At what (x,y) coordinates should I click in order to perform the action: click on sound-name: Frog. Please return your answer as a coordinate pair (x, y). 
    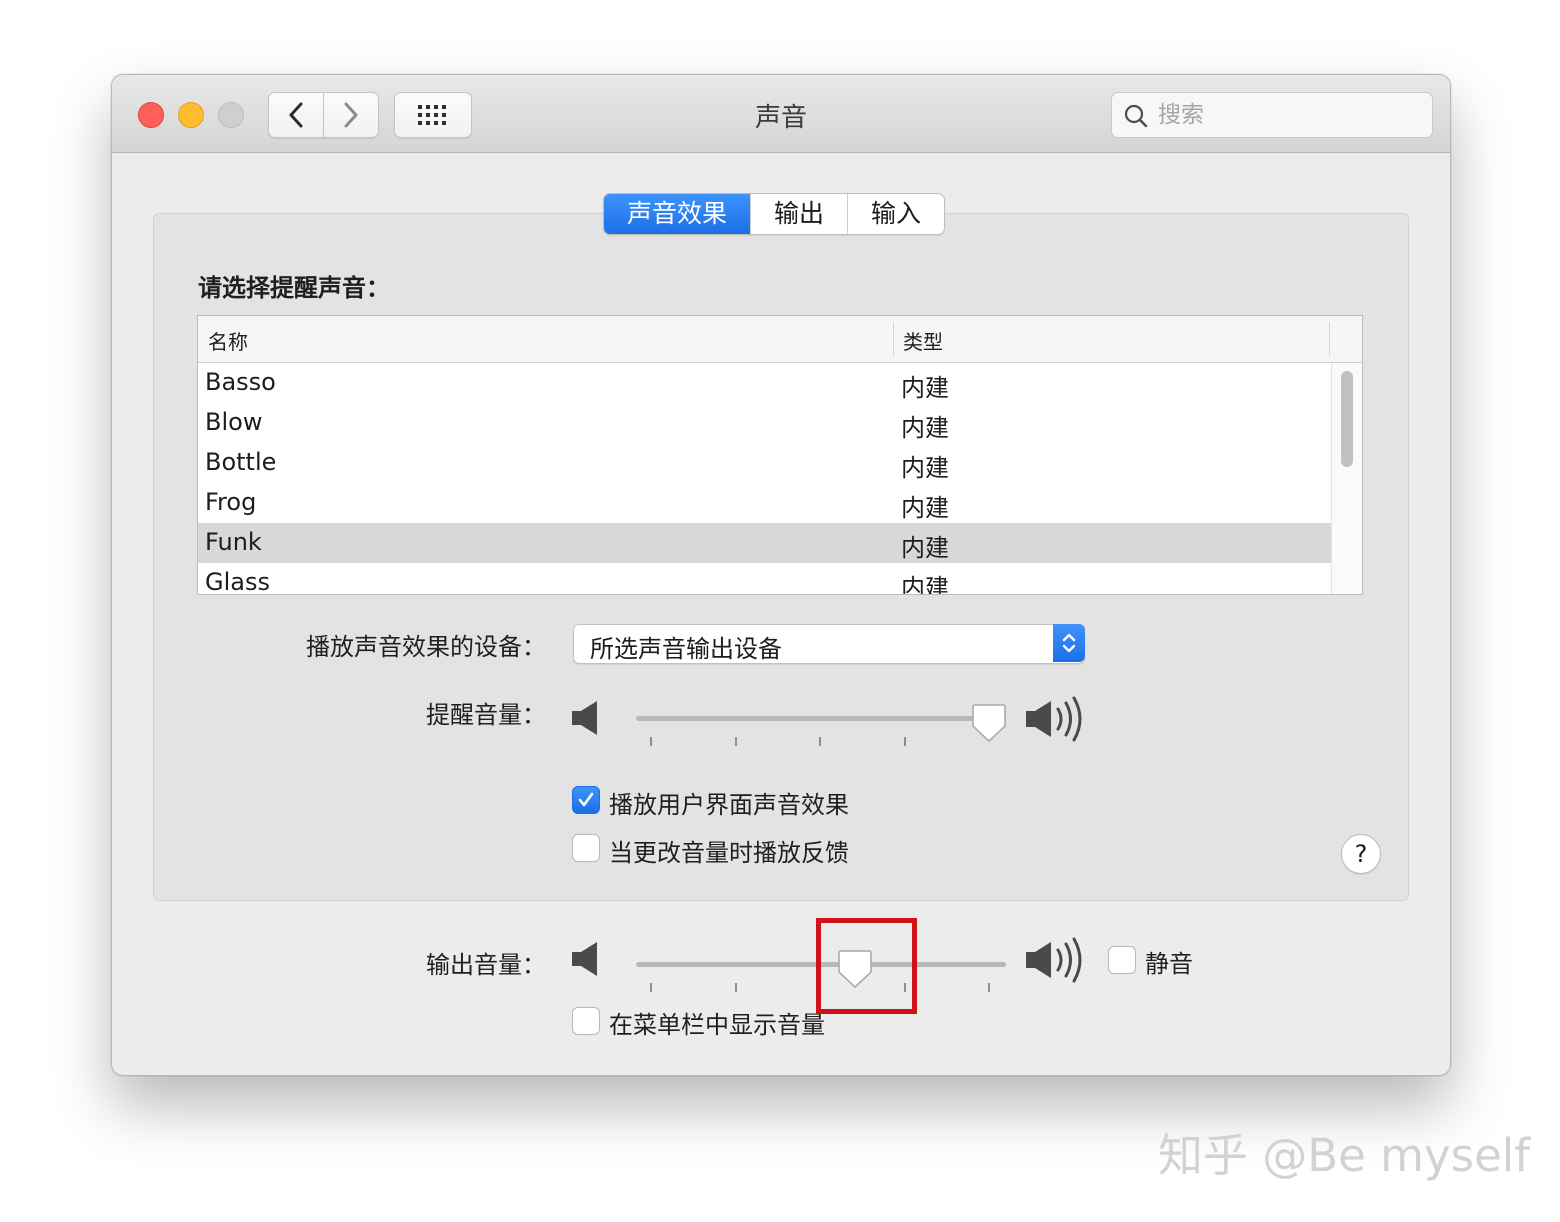
    Looking at the image, I should click on (231, 502).